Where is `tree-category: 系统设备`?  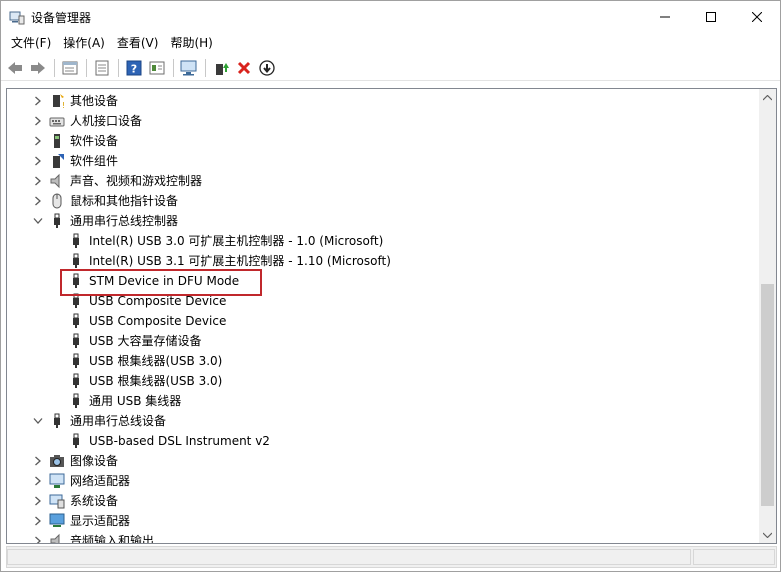
tree-category: 系统设备 is located at coordinates (383, 501).